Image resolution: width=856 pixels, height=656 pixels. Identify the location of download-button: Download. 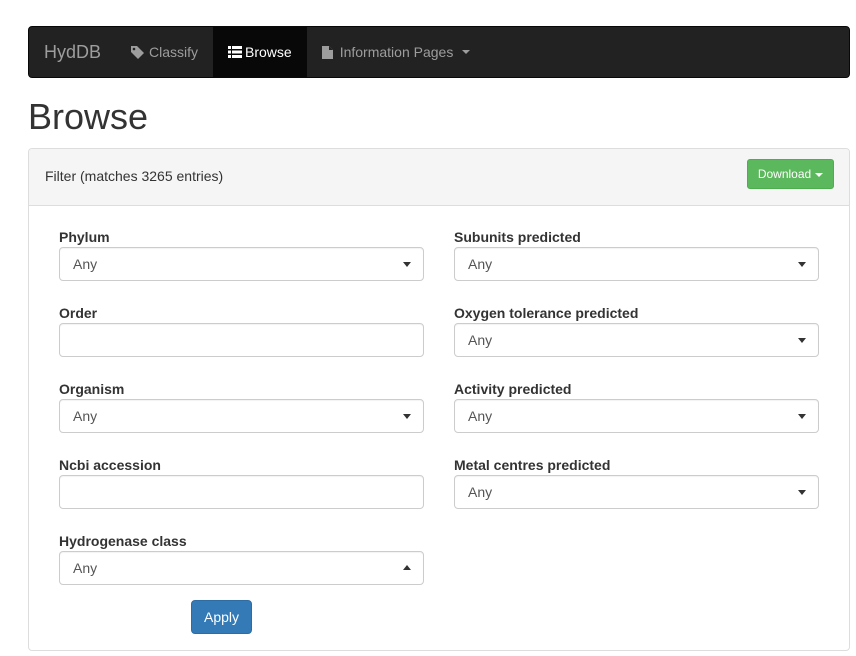
(790, 174).